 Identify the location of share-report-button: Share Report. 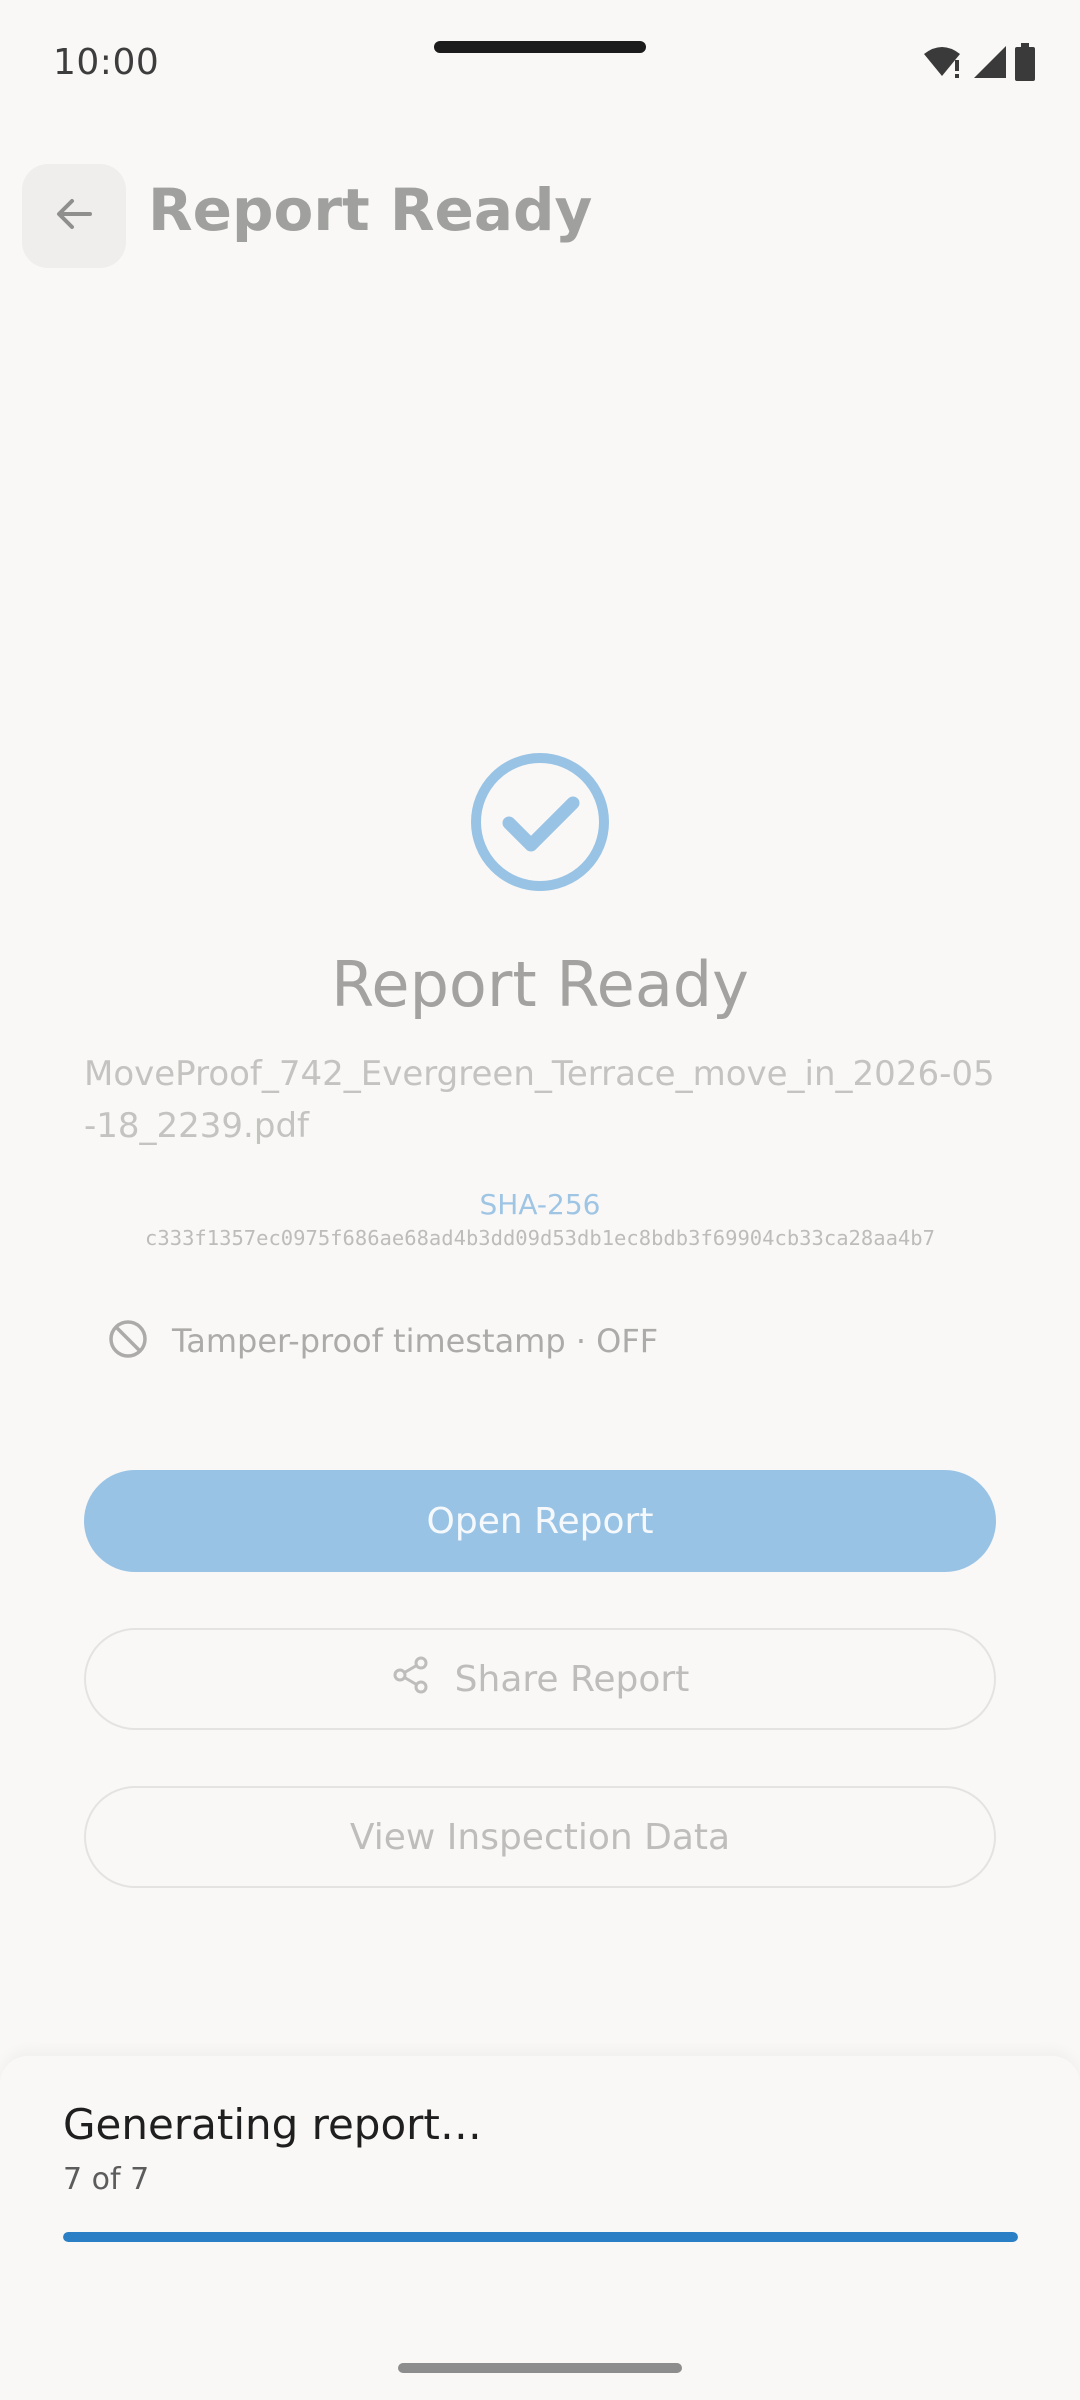
(540, 1679).